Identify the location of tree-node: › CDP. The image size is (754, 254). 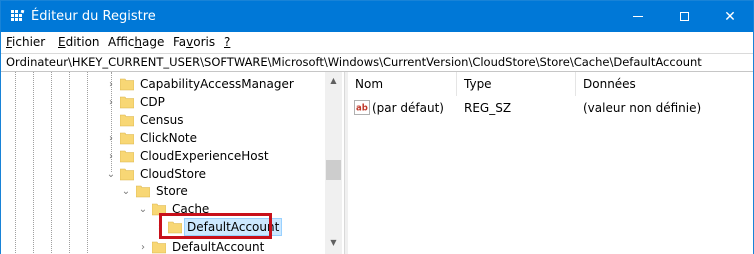
(161, 102).